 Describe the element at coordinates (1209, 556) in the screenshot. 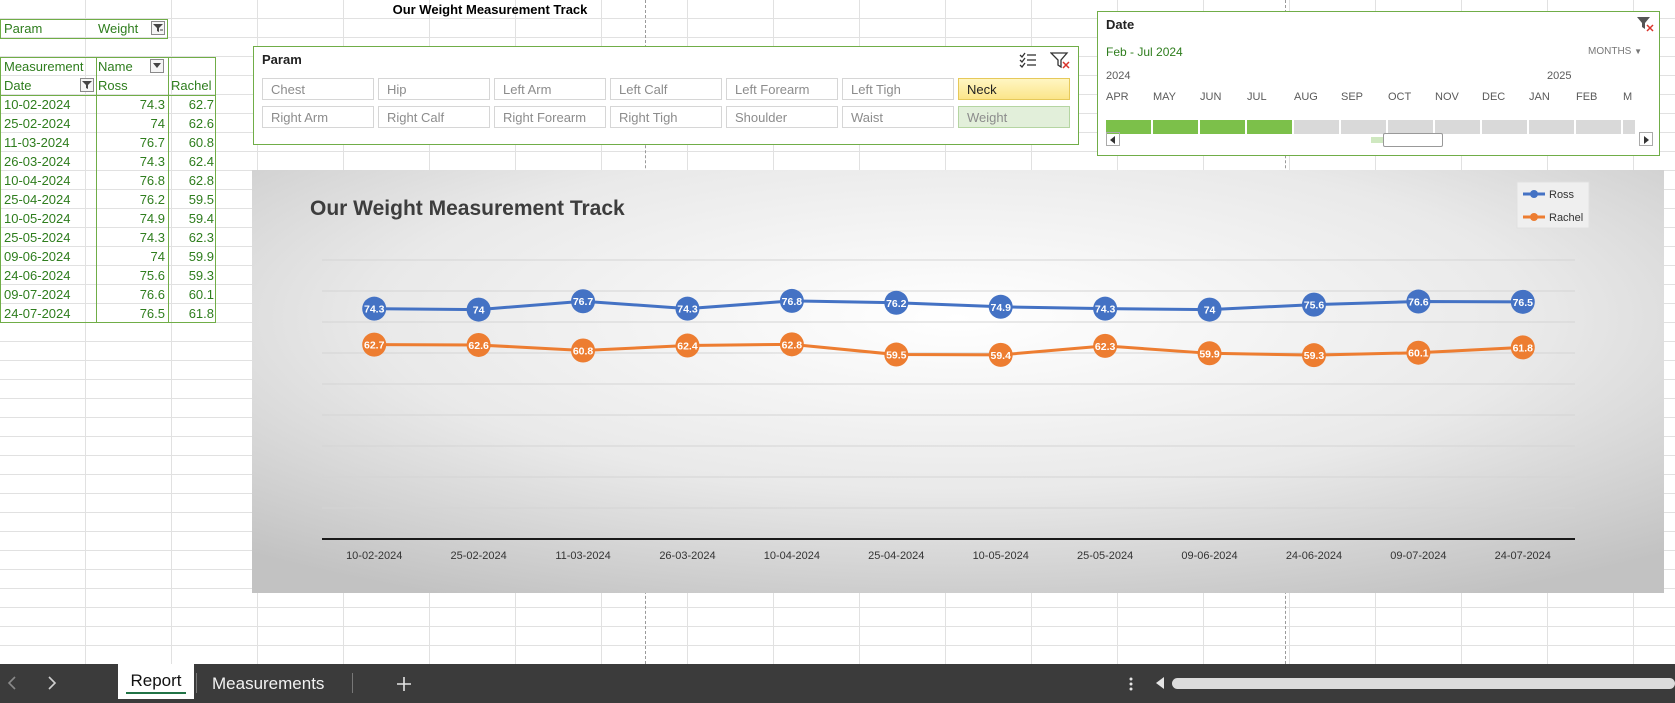

I see `x-tick-label: 09-06-2024` at that location.